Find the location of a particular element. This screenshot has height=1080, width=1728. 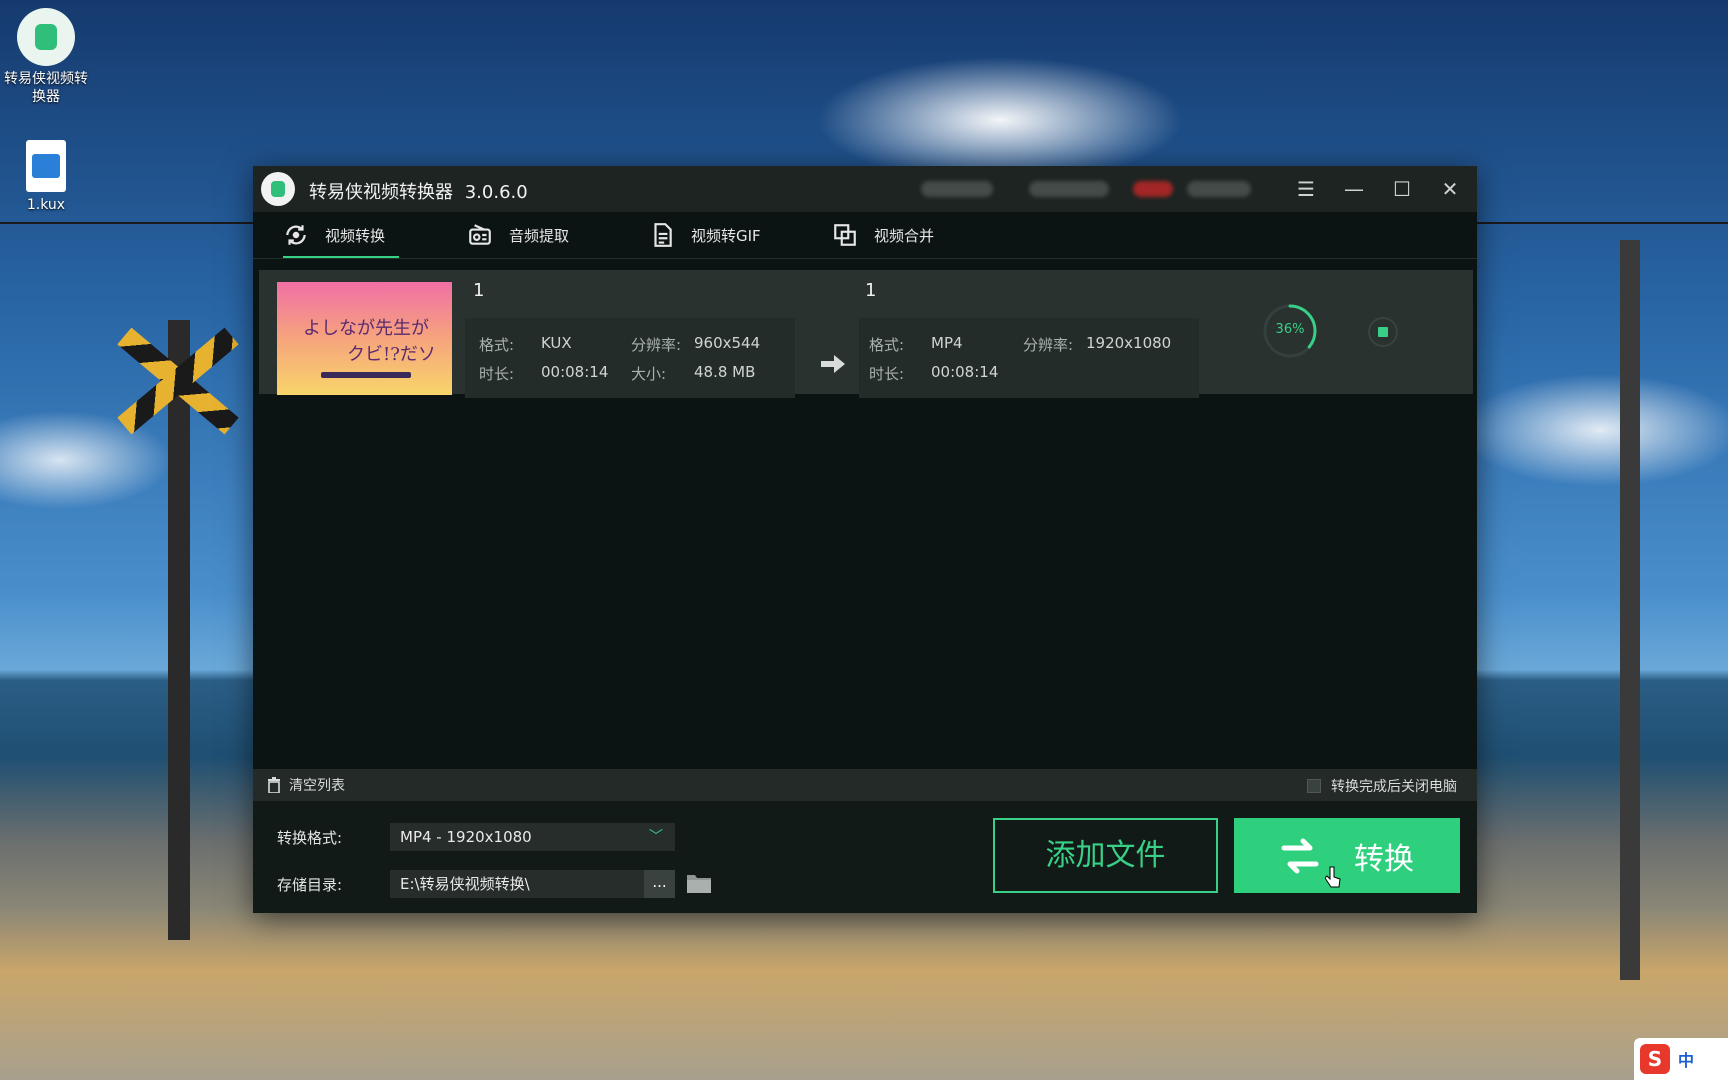

sogou-icon: S is located at coordinates (1655, 1059).